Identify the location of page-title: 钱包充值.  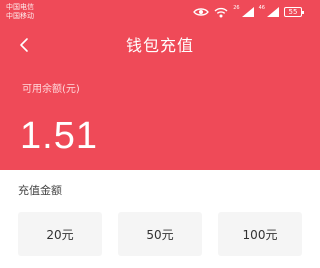
(159, 45).